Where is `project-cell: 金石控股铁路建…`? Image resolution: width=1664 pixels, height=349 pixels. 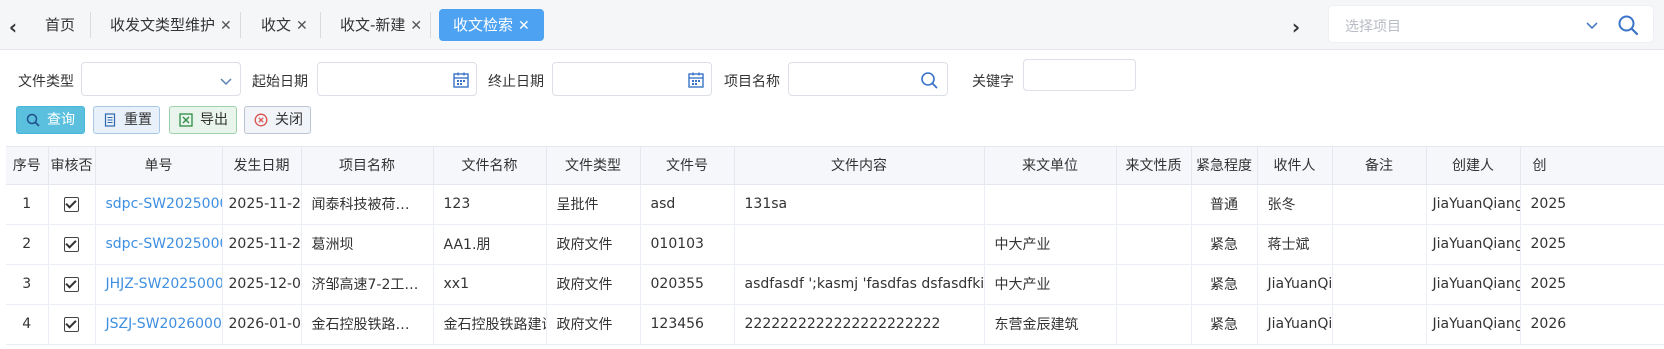
project-cell: 金石控股铁路建… is located at coordinates (367, 324).